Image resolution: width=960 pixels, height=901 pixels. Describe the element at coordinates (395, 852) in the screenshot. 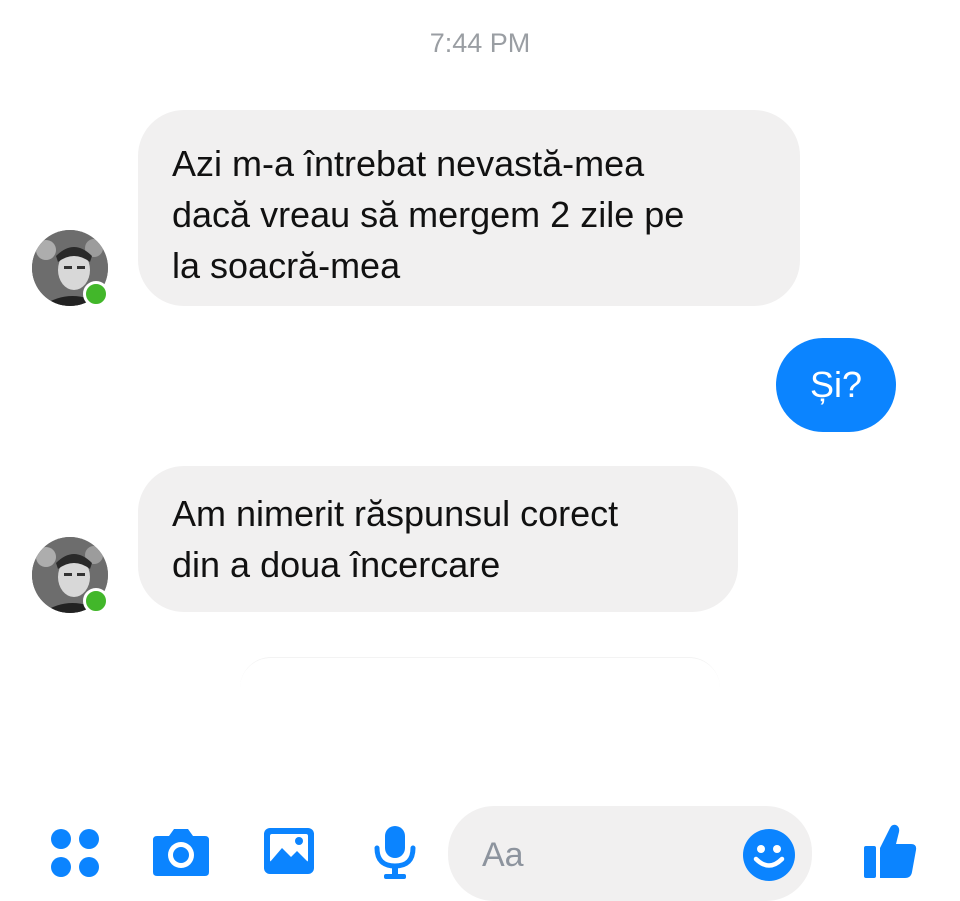

I see `microphone-icon` at that location.